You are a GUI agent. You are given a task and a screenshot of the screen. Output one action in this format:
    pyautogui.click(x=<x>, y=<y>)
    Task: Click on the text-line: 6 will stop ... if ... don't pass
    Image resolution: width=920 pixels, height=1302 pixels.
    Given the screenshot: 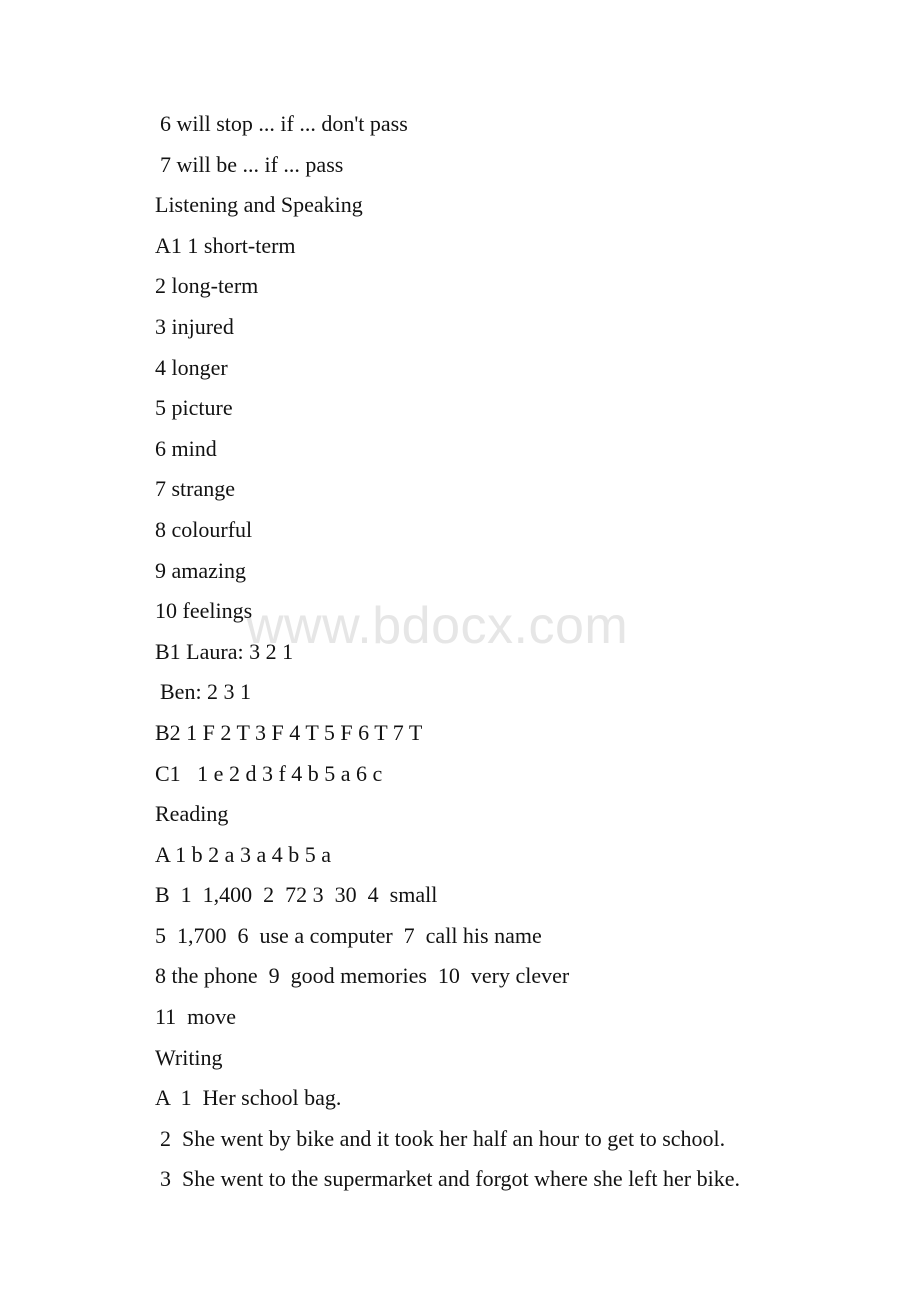 What is the action you would take?
    pyautogui.click(x=284, y=123)
    